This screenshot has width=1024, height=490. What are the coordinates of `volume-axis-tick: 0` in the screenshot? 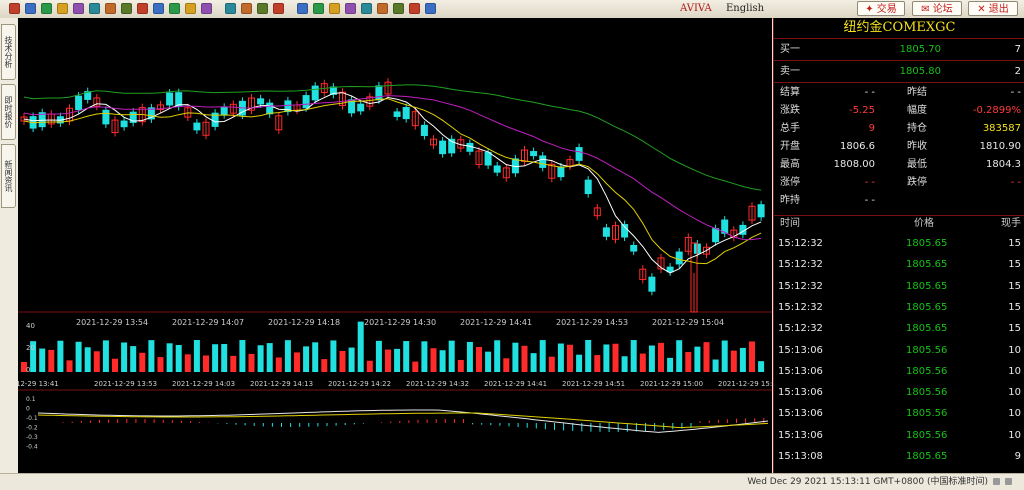 It's located at (28, 370).